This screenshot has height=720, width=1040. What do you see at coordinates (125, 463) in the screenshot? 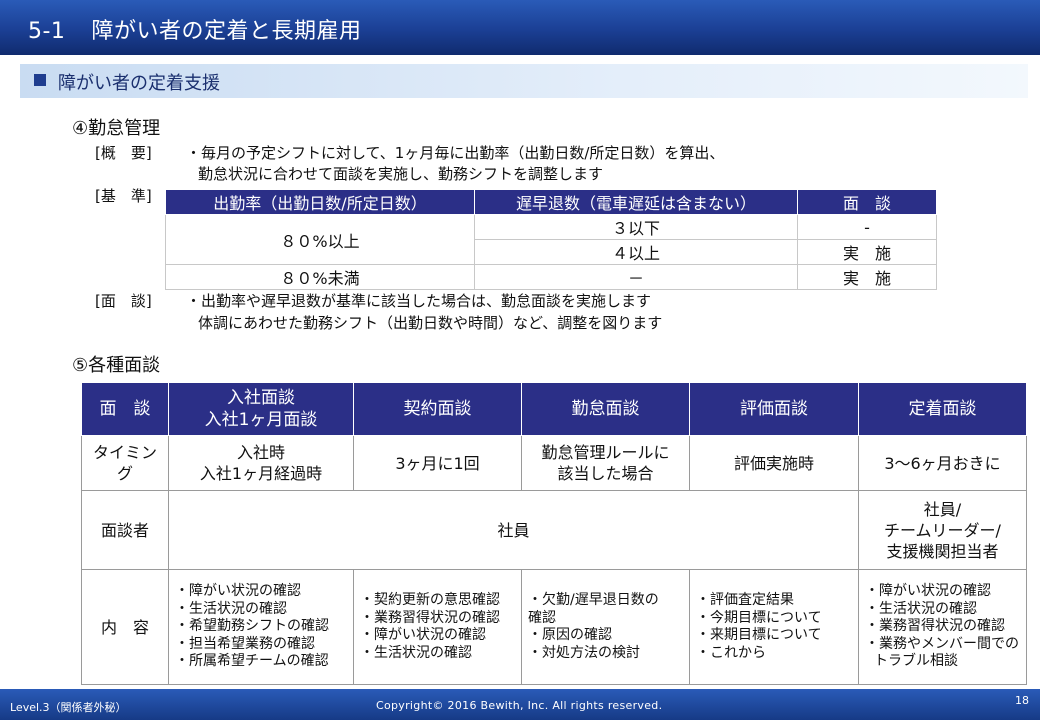
I see `timing-row-header: タイミング` at bounding box center [125, 463].